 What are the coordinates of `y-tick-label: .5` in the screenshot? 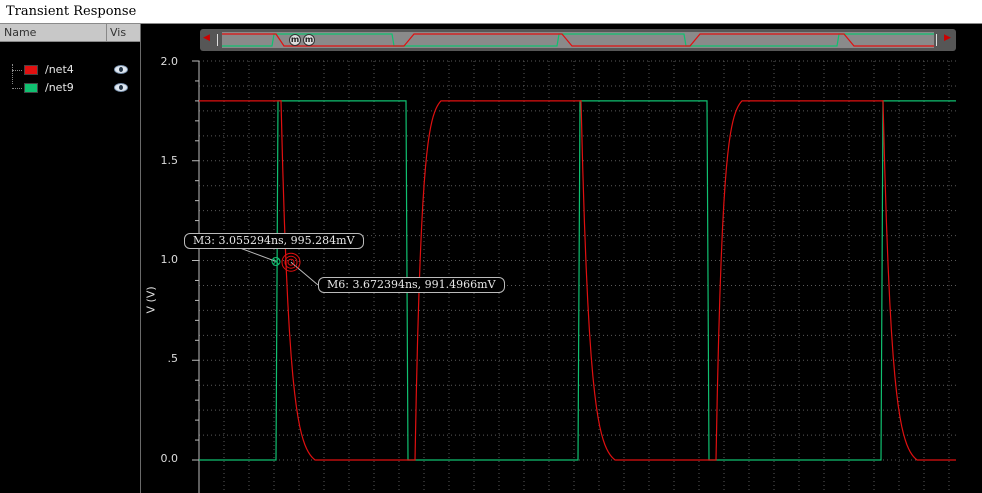 It's located at (173, 358).